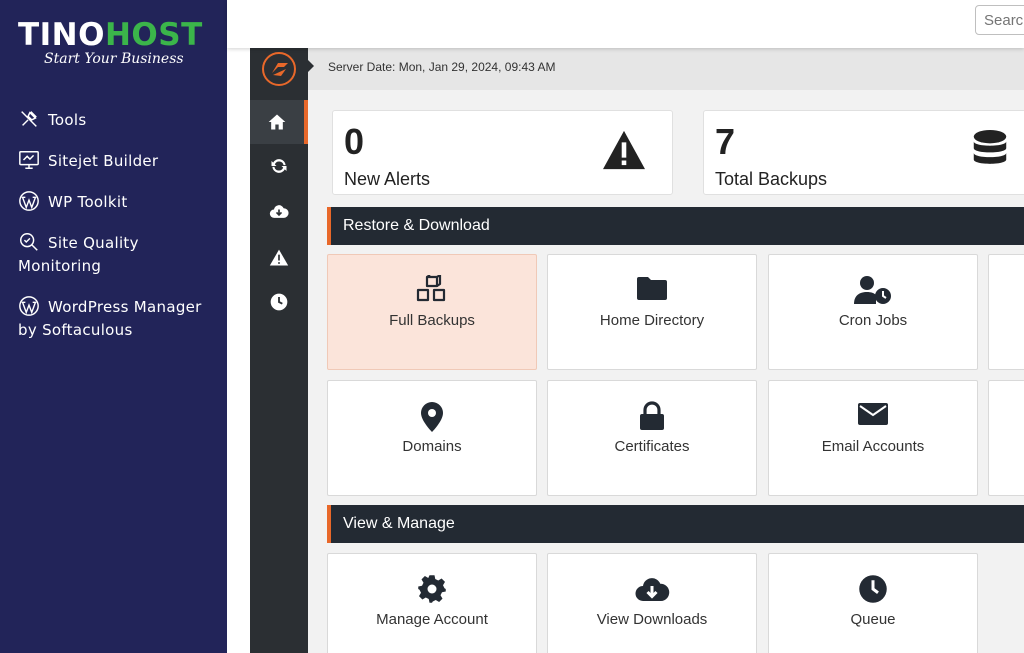 The height and width of the screenshot is (653, 1024). Describe the element at coordinates (652, 288) in the screenshot. I see `folder-icon` at that location.